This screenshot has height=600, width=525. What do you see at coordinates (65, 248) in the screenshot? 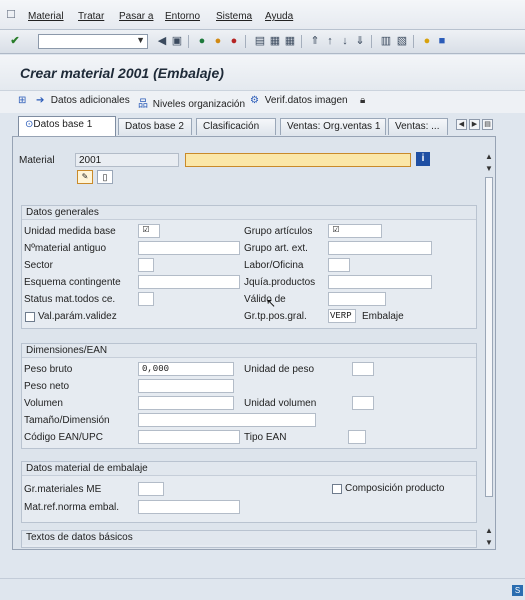
I see `old-material-label: Nºmaterial antiguo` at bounding box center [65, 248].